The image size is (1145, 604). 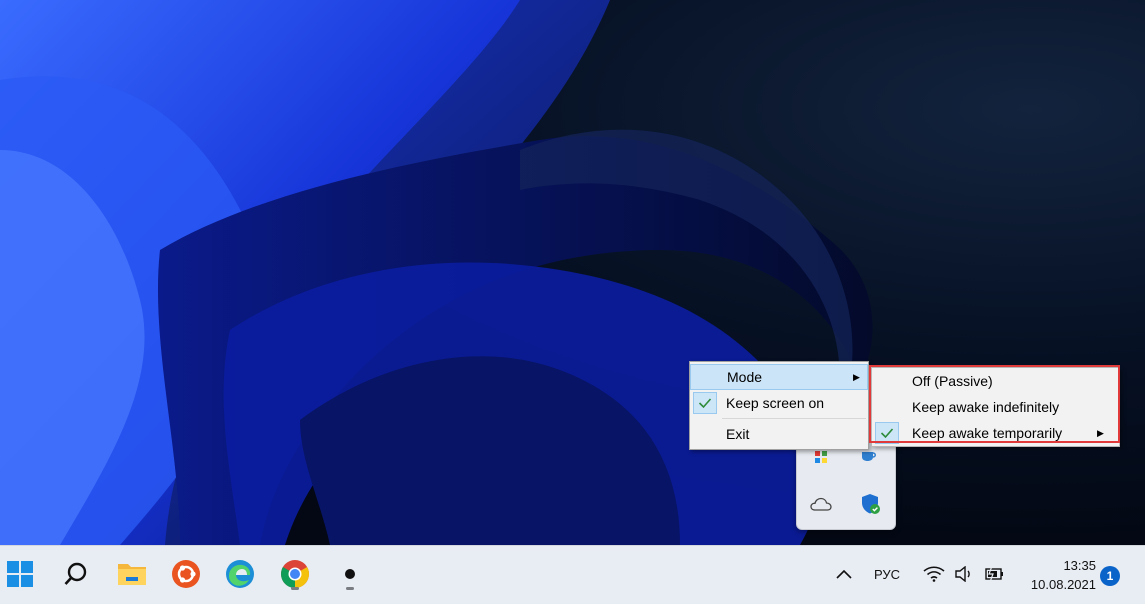 What do you see at coordinates (887, 574) in the screenshot?
I see `language-indicator: РУС` at bounding box center [887, 574].